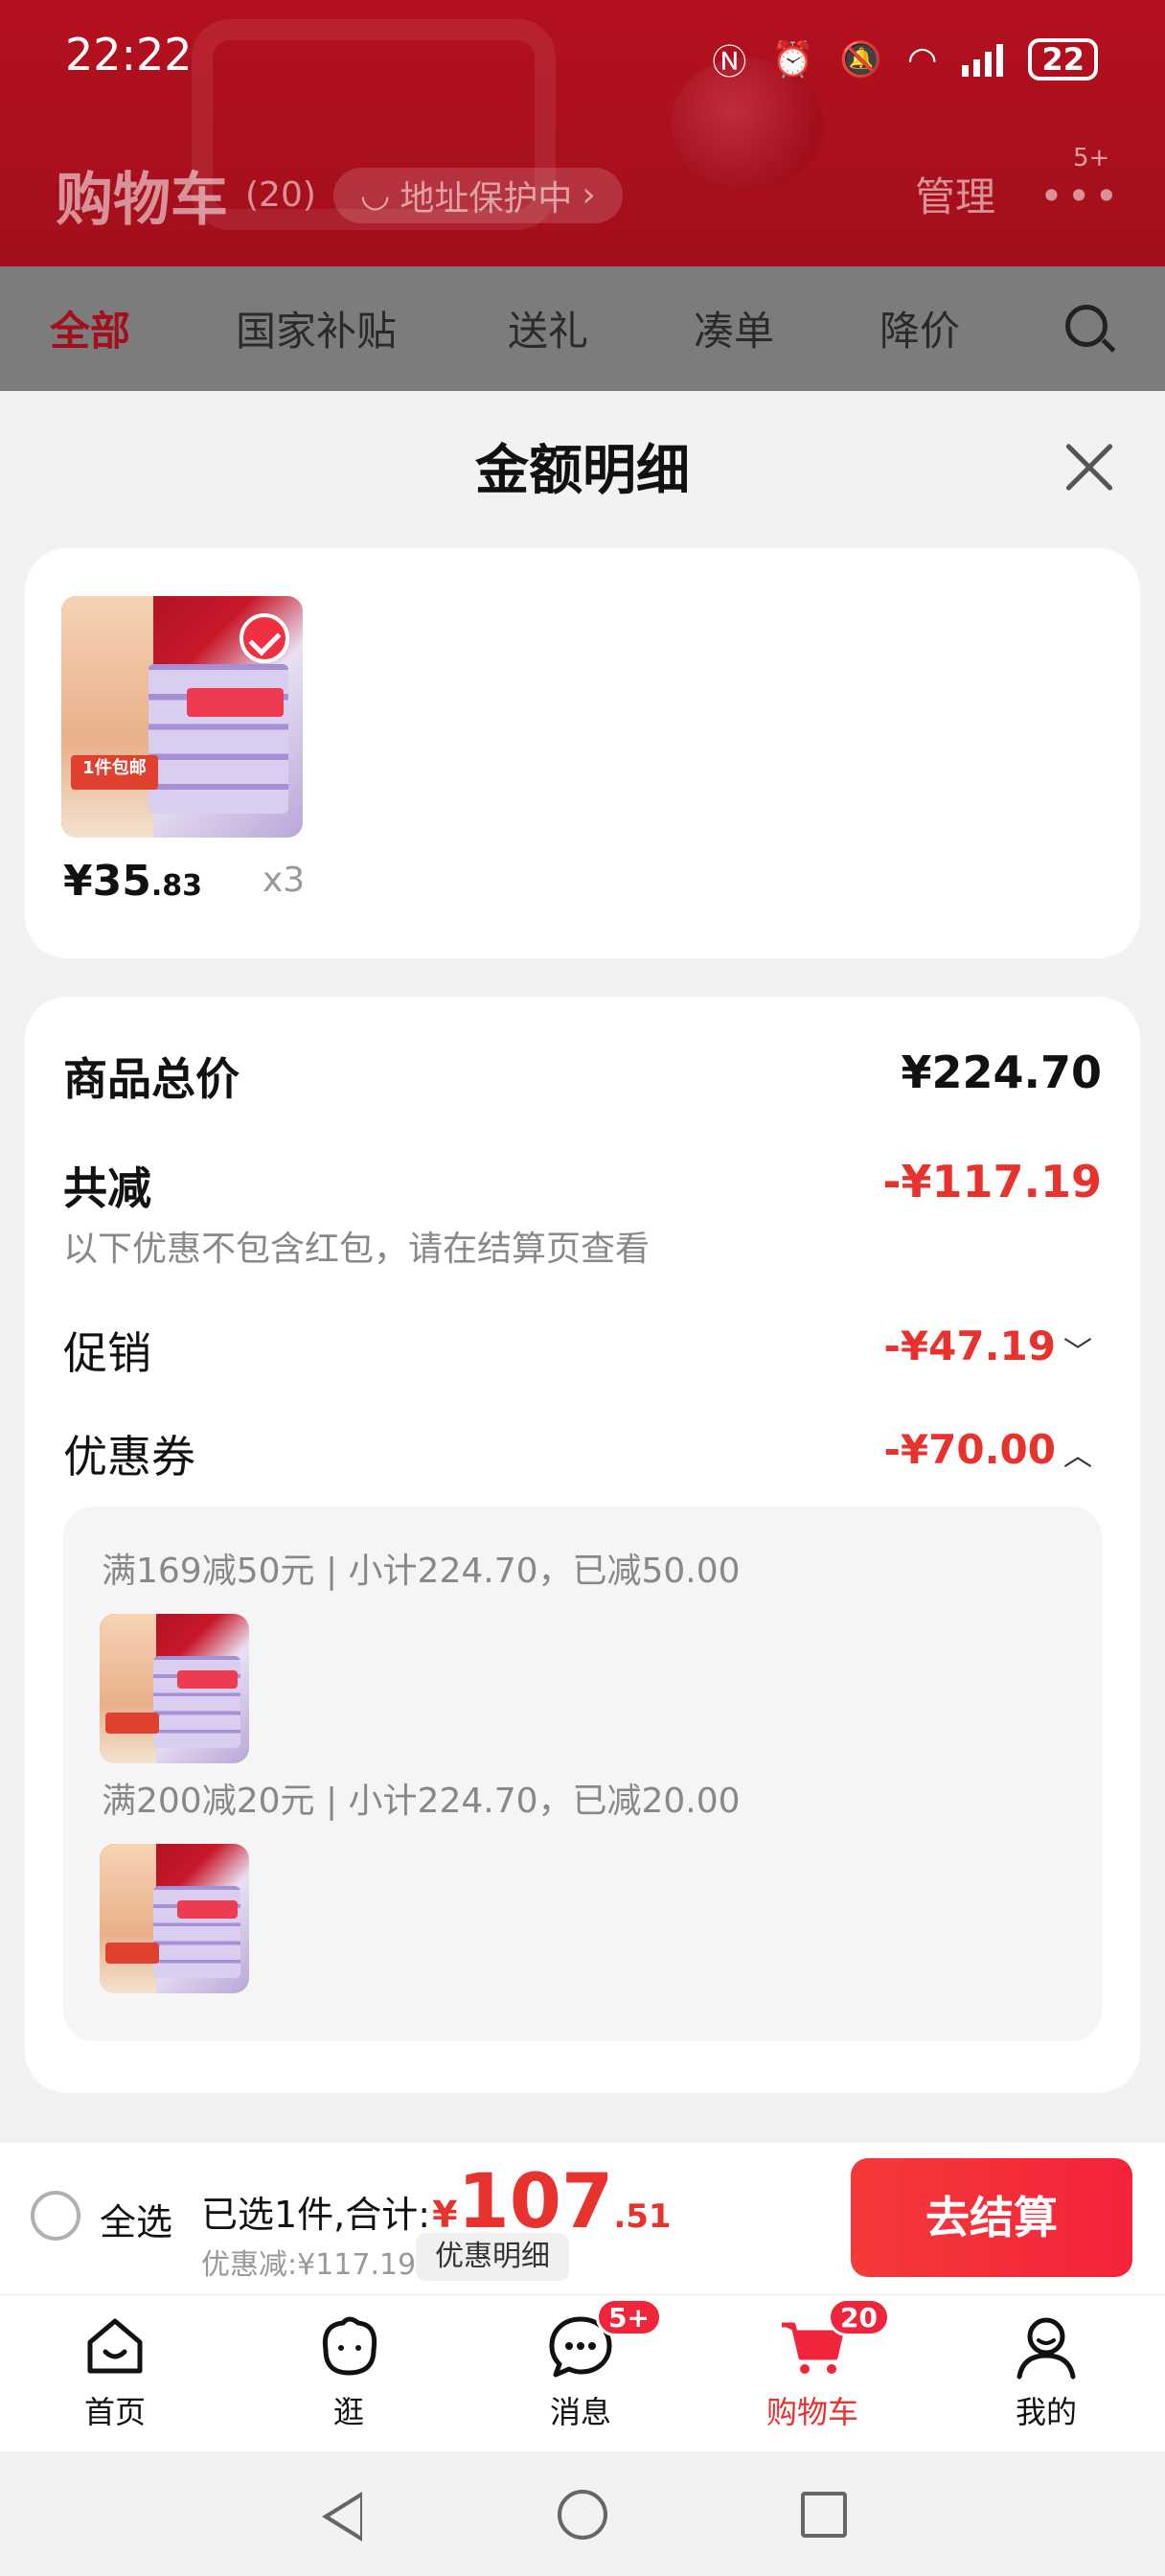 This screenshot has height=2576, width=1165. Describe the element at coordinates (923, 59) in the screenshot. I see `wifi-6-icon: ◠` at that location.